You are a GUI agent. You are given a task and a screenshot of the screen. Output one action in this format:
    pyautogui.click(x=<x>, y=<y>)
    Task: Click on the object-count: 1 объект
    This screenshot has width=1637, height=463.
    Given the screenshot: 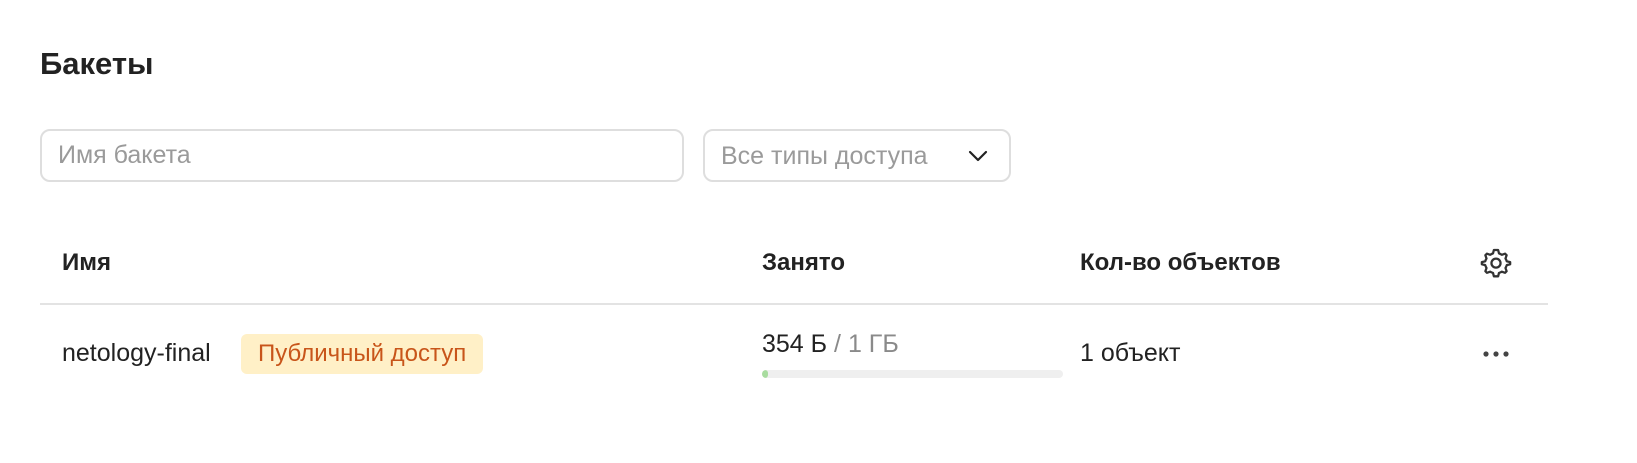 What is the action you would take?
    pyautogui.click(x=1130, y=353)
    